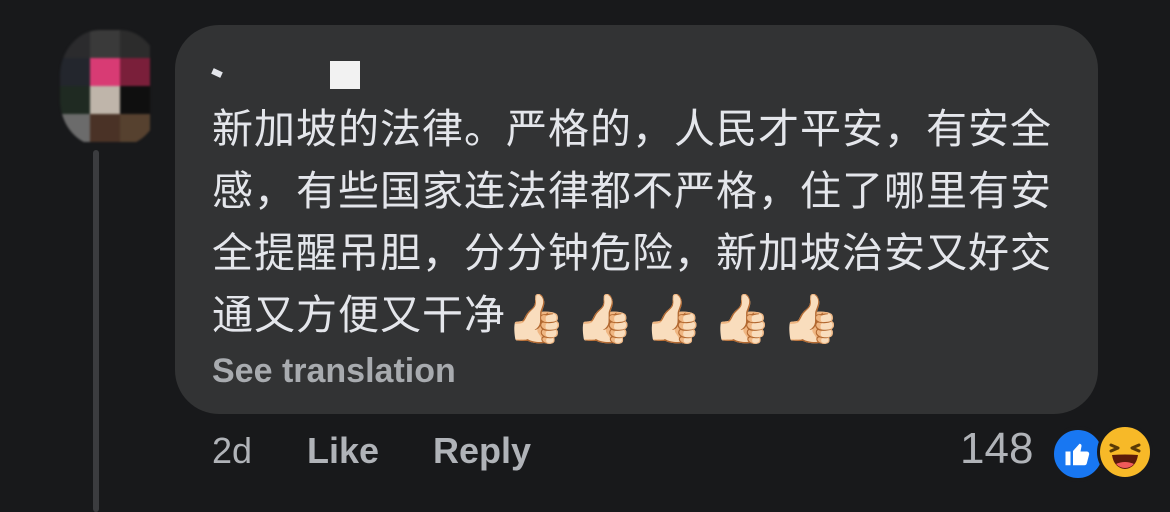 The height and width of the screenshot is (512, 1170). I want to click on haha-reaction-icon, so click(1125, 452).